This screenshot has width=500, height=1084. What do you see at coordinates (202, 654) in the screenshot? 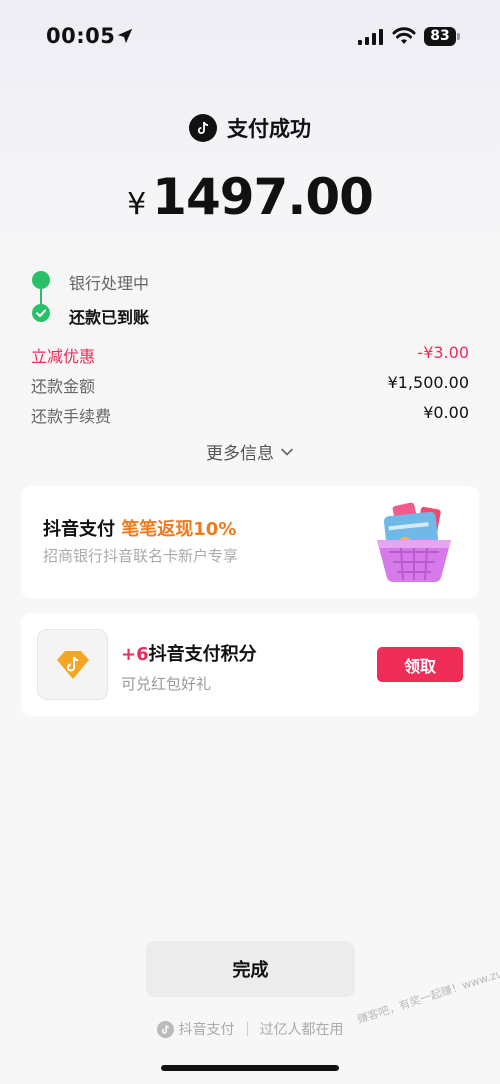
I see `points-title-text: 抖音支付积分` at bounding box center [202, 654].